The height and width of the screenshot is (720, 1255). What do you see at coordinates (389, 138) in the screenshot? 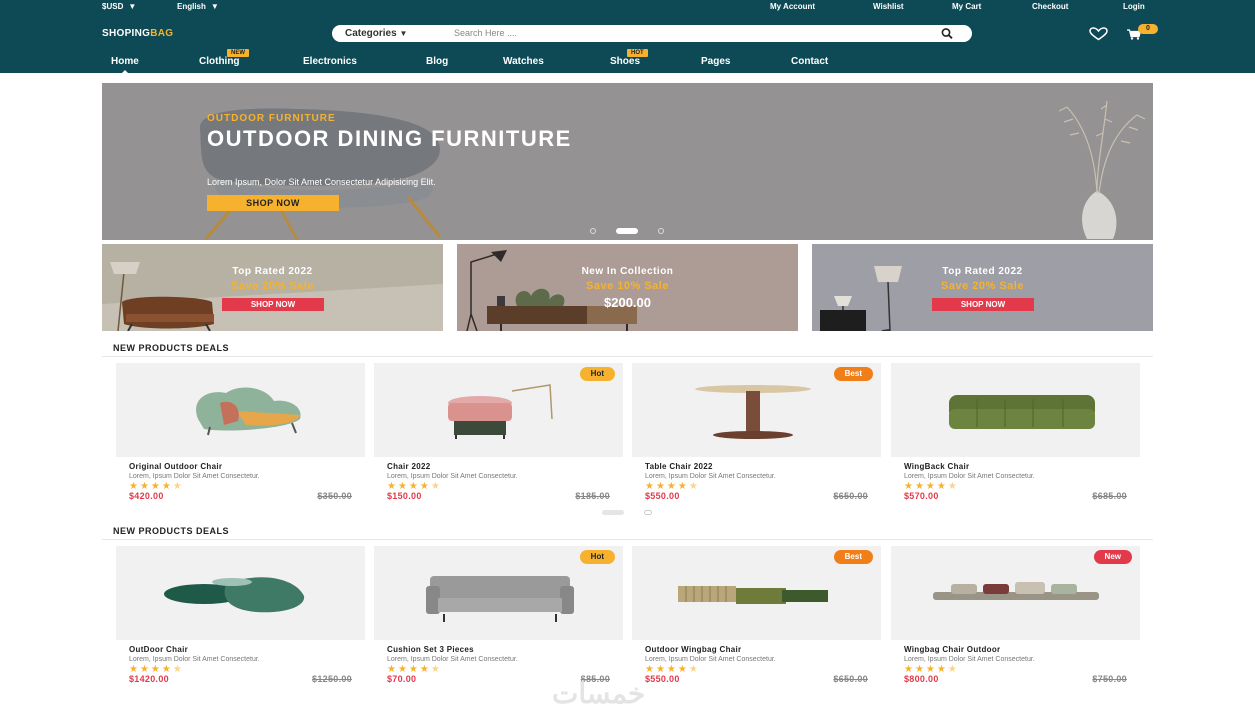
I see `hero-title: OUTDOOR DINING FURNITURE` at bounding box center [389, 138].